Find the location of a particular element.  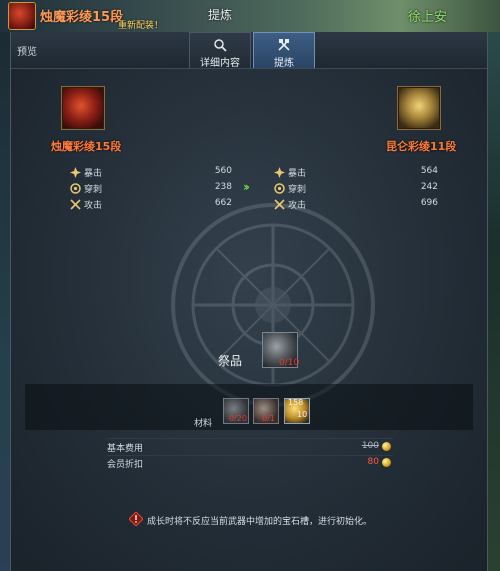

hud-item-title: 烛魔彩绫15段 is located at coordinates (82, 17).